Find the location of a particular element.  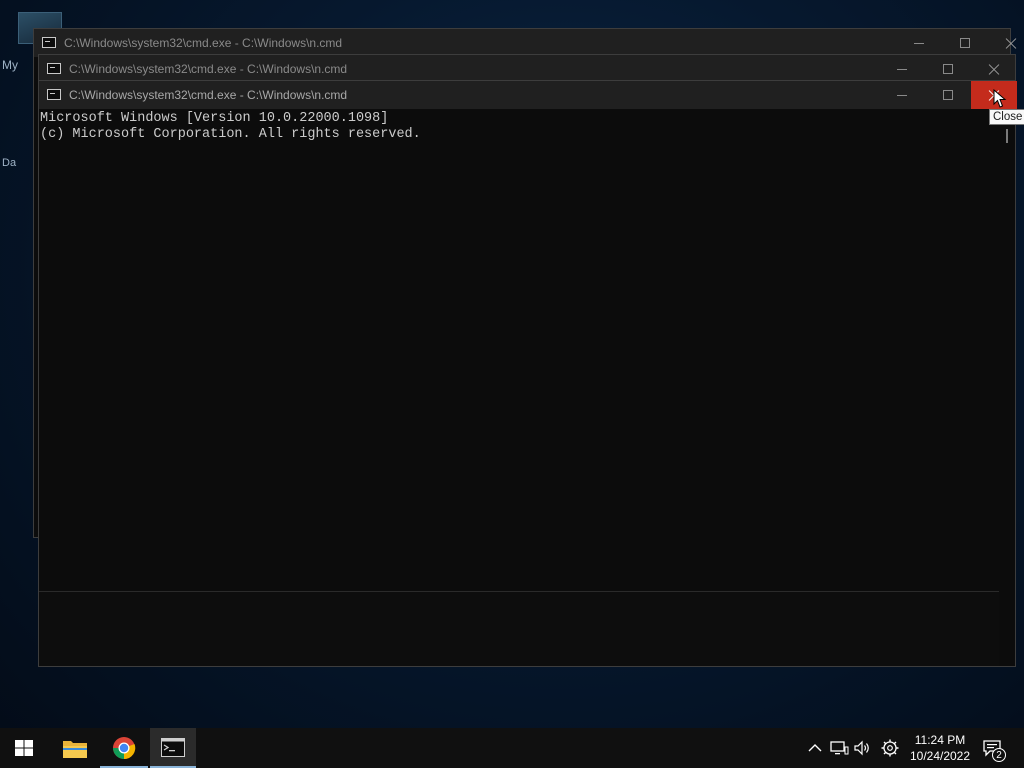

command-prompt-icon is located at coordinates (173, 747).